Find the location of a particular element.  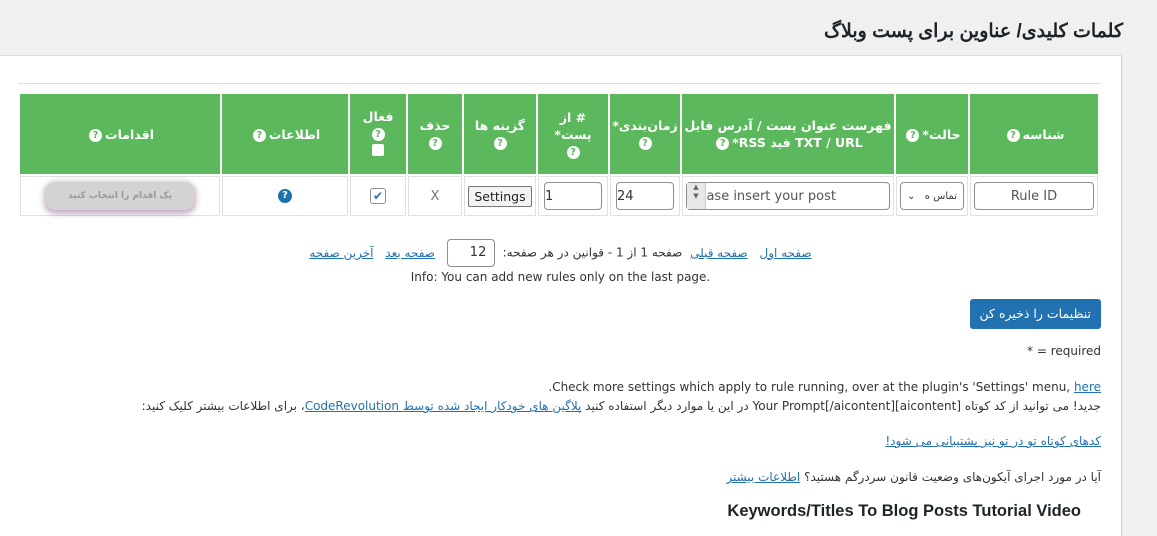

header-active: فعال? is located at coordinates (378, 134).